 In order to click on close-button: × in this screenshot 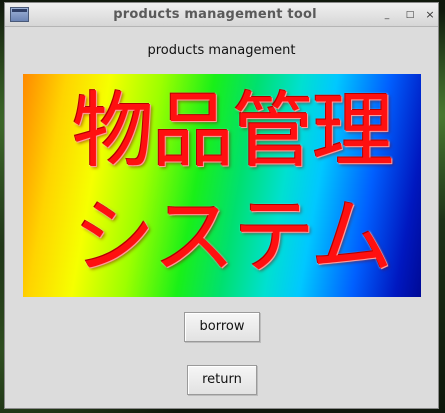, I will do `click(430, 15)`.